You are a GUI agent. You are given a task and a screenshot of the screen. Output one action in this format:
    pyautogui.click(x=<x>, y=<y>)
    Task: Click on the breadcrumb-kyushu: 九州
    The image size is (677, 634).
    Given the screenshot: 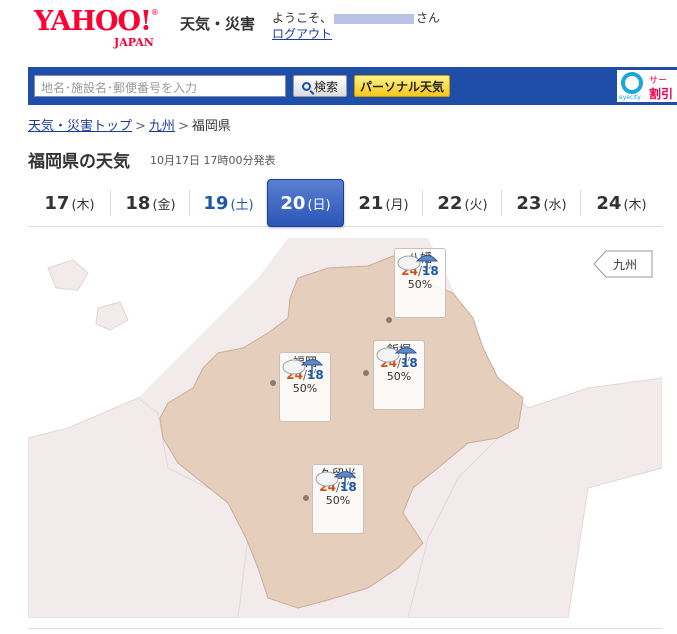 What is the action you would take?
    pyautogui.click(x=162, y=126)
    